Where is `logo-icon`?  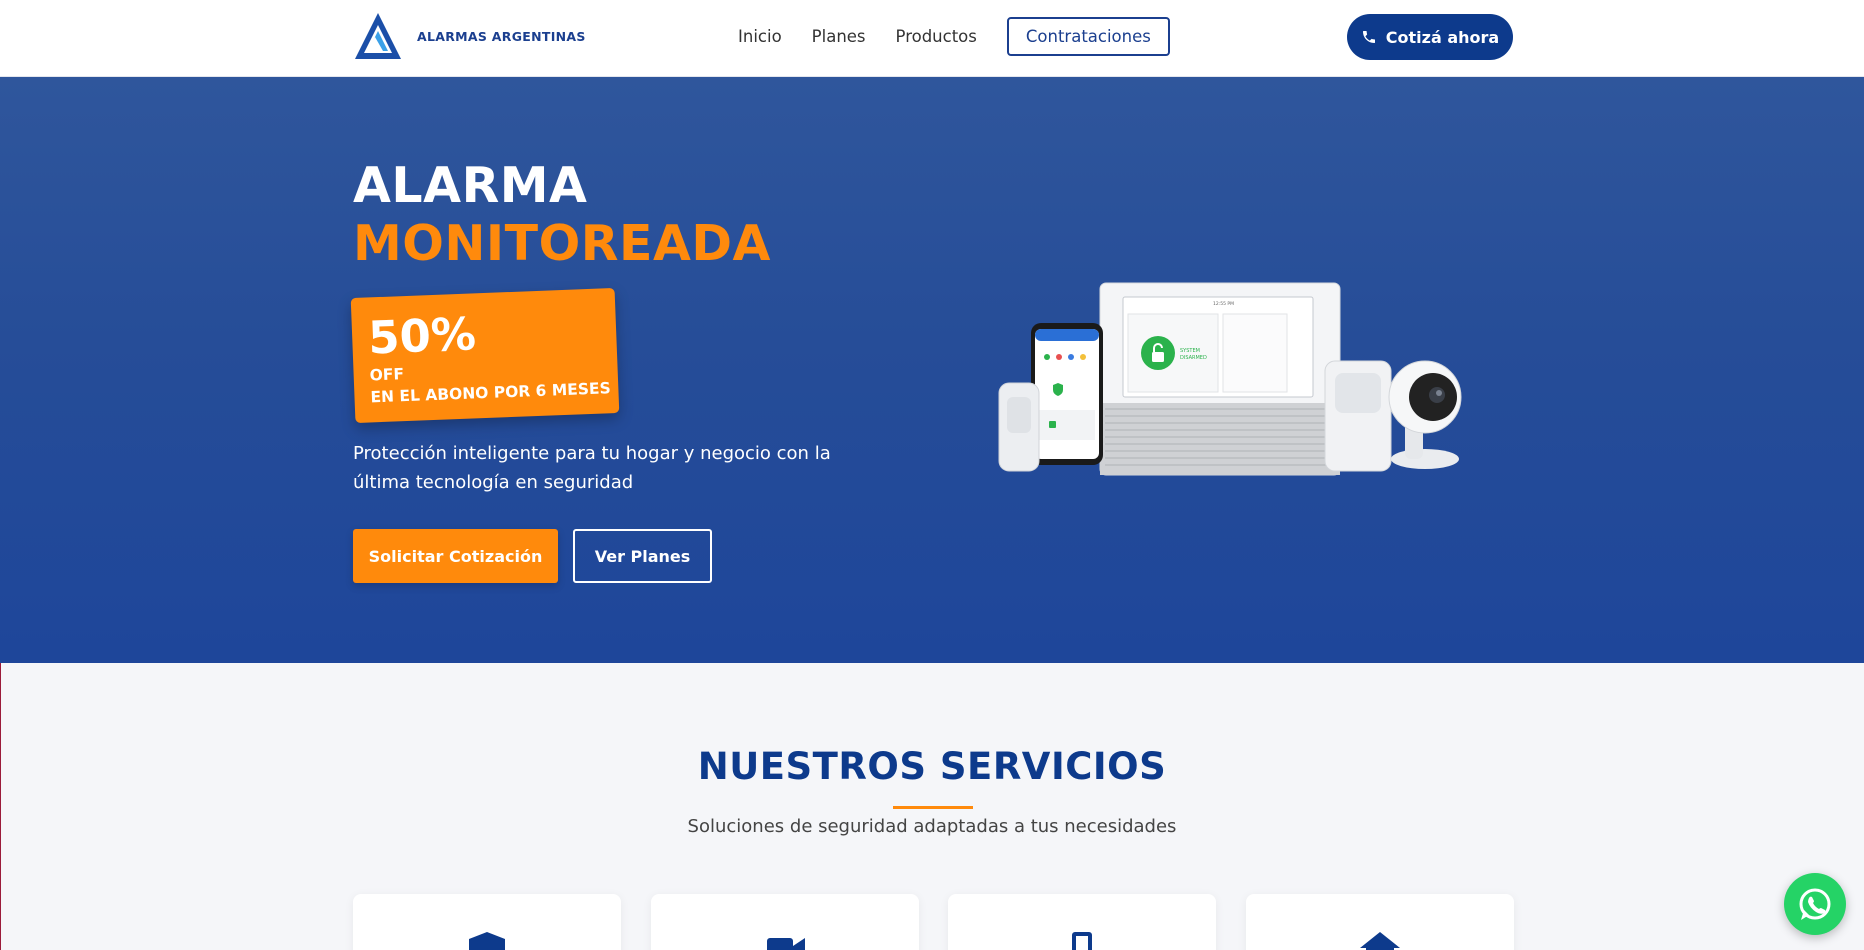
logo-icon is located at coordinates (378, 36).